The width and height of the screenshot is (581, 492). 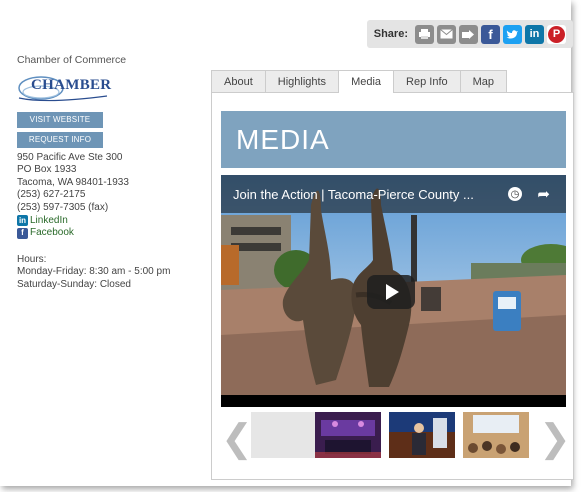 I want to click on phone: (253) 627-2175, so click(x=51, y=195).